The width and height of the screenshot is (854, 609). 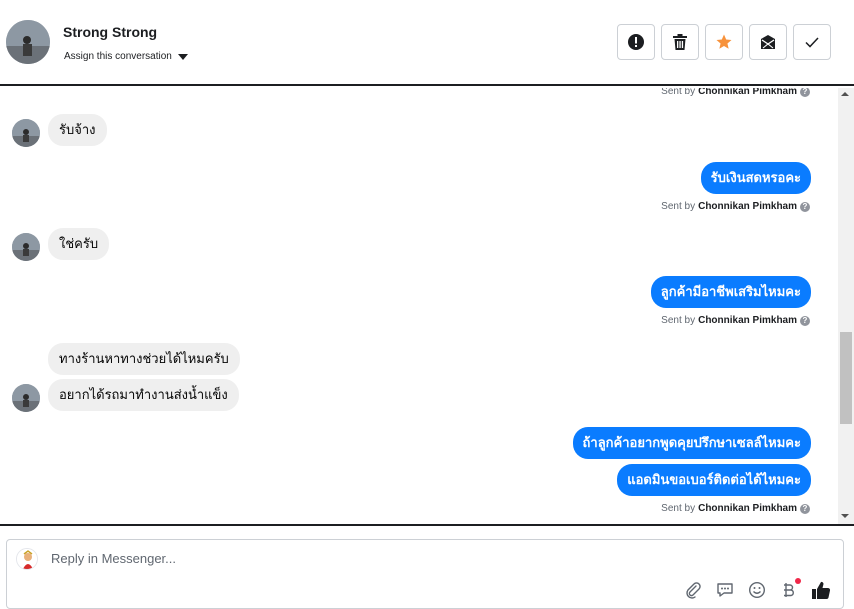 What do you see at coordinates (110, 32) in the screenshot?
I see `contact-name: Strong Strong` at bounding box center [110, 32].